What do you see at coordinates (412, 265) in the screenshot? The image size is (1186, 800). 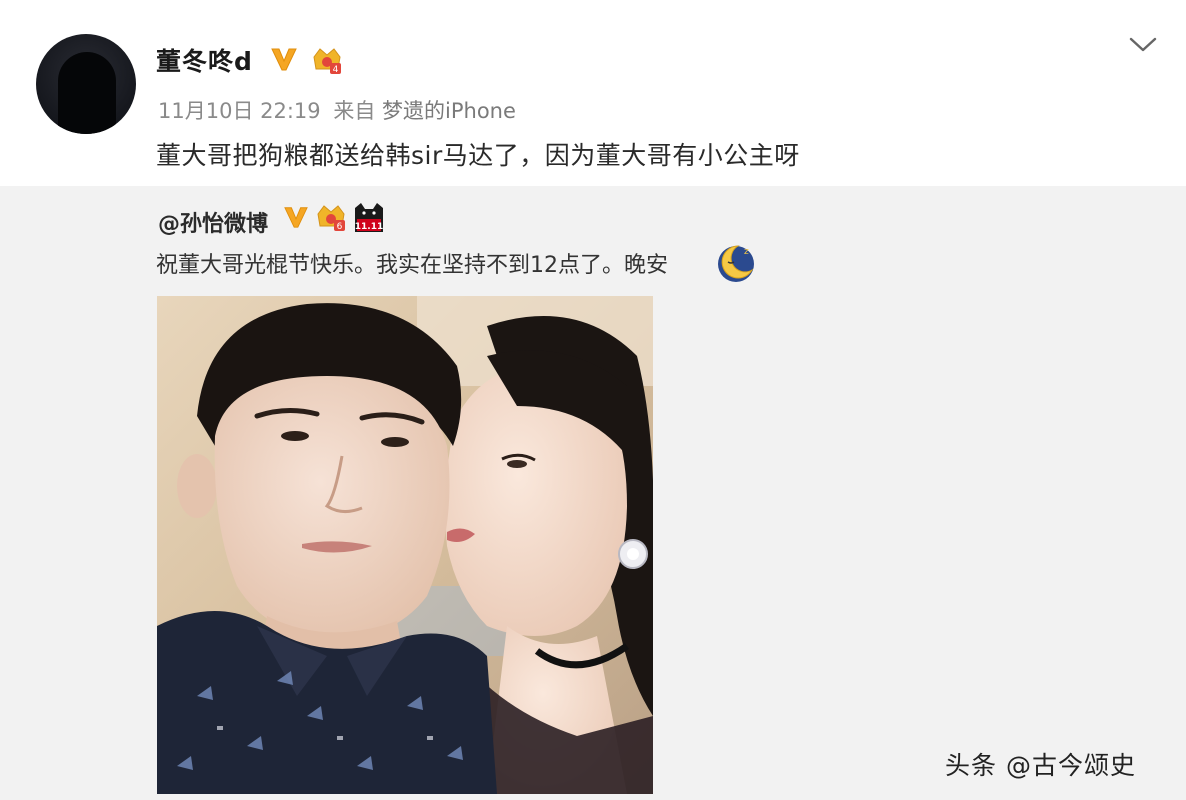 I see `repost-text: 祝董大哥光棍节快乐。我实在坚持不到12点了。晚安` at bounding box center [412, 265].